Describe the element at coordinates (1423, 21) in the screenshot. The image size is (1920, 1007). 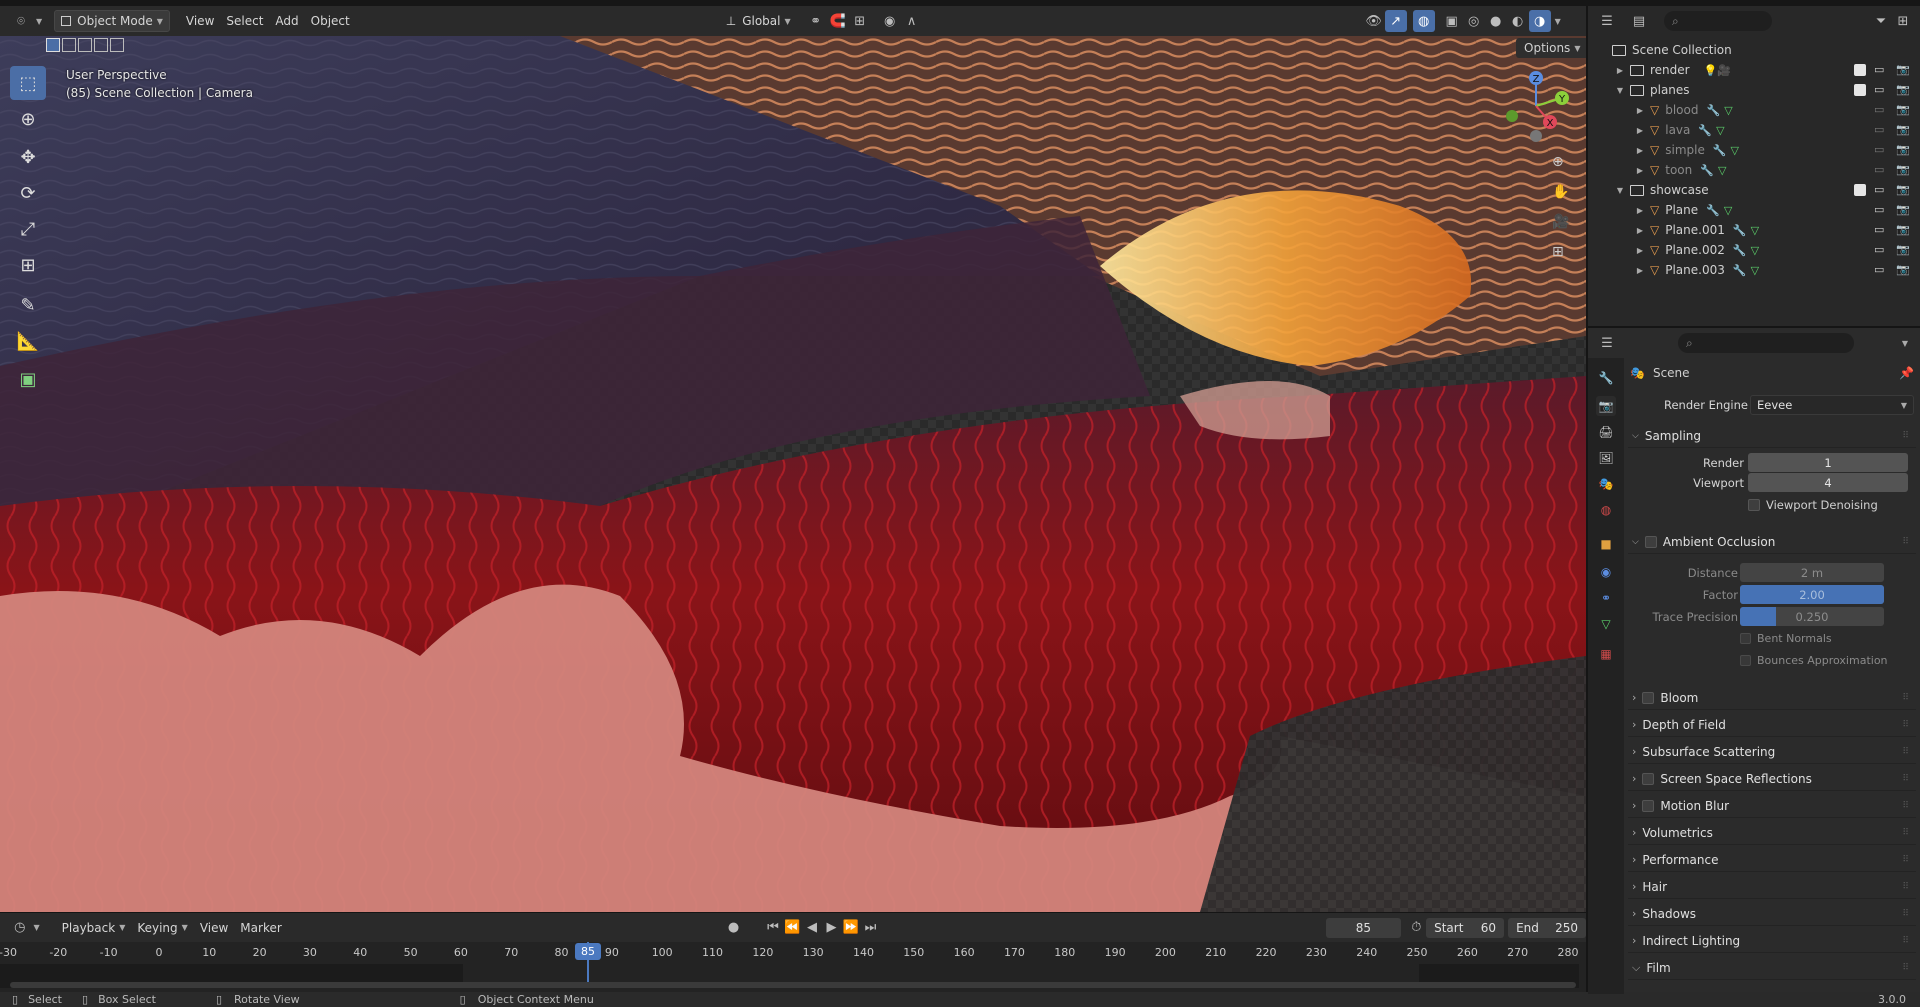
I see `overlay-icon: ◍` at that location.